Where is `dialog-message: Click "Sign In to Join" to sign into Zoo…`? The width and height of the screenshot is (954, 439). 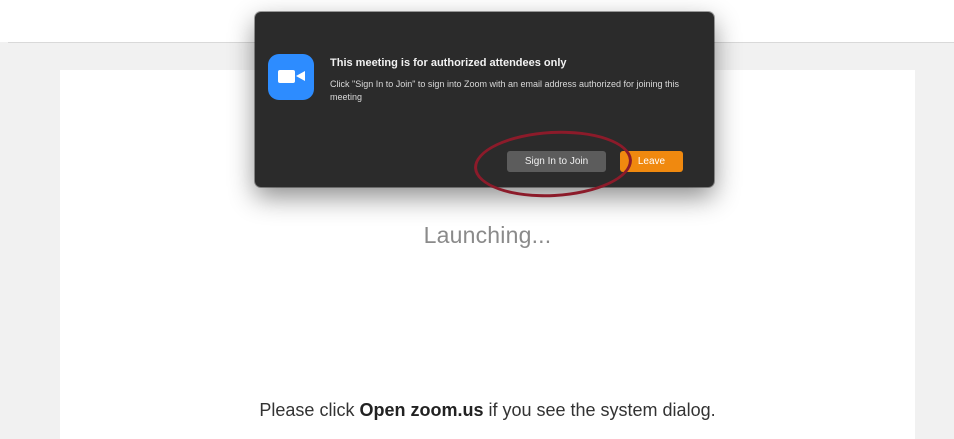
dialog-message: Click "Sign In to Join" to sign into Zoo… is located at coordinates (505, 90).